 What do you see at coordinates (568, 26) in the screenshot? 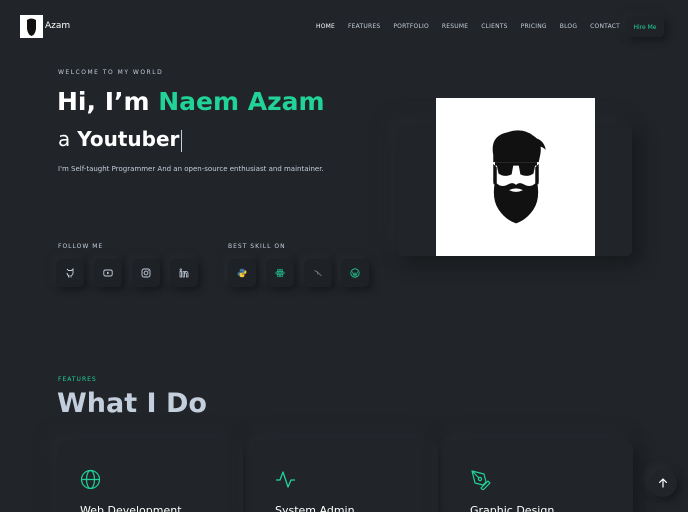
I see `nav-blog: BLOG` at bounding box center [568, 26].